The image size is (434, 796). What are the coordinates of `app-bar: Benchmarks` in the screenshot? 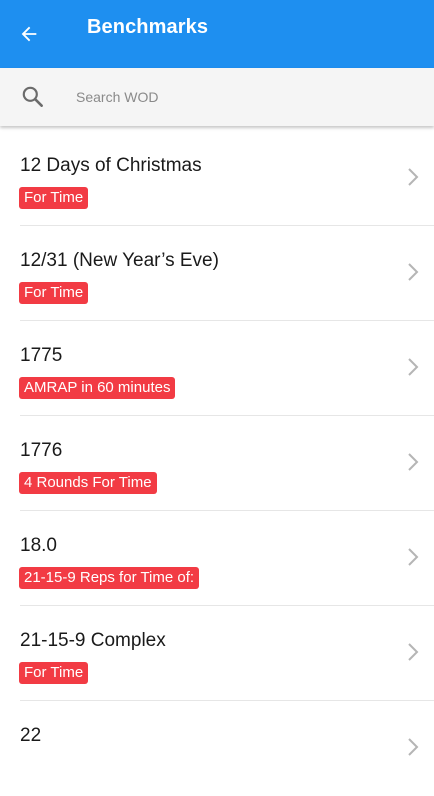 It's located at (217, 34).